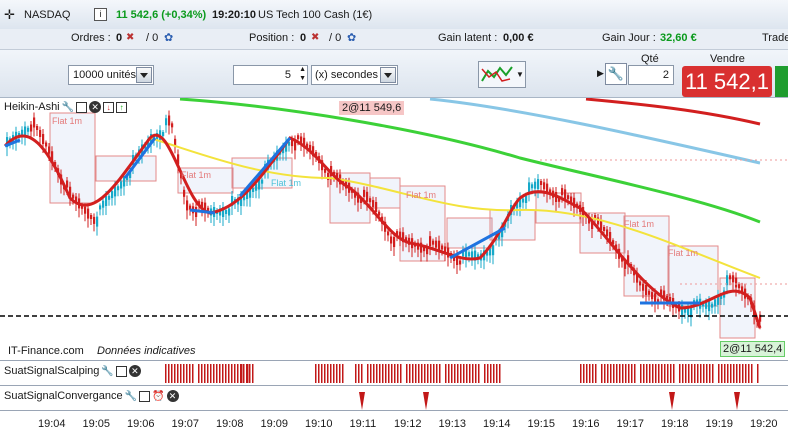 This screenshot has height=437, width=788. I want to click on orders-cancel-icon: ✖, so click(130, 37).